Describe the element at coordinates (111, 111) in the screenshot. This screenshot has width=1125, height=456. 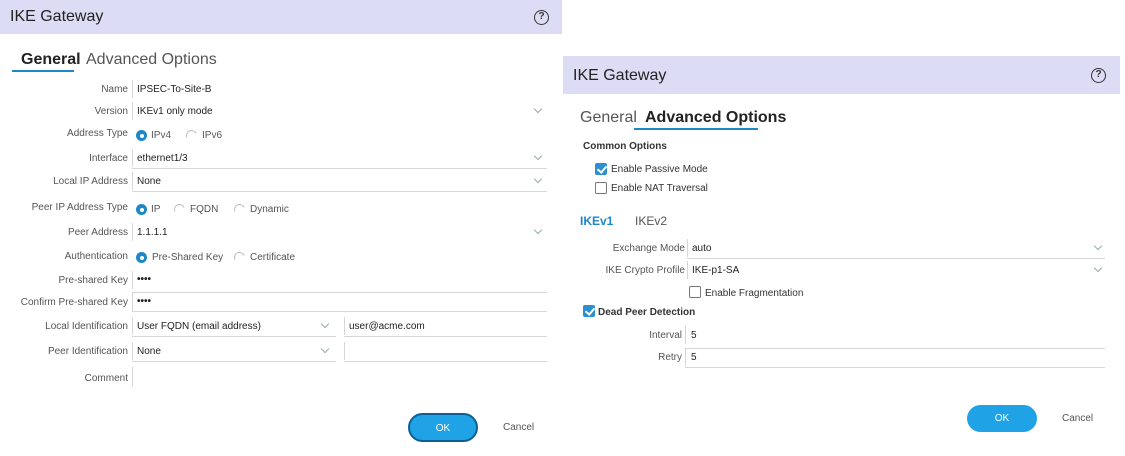
I see `version-label: Version` at that location.